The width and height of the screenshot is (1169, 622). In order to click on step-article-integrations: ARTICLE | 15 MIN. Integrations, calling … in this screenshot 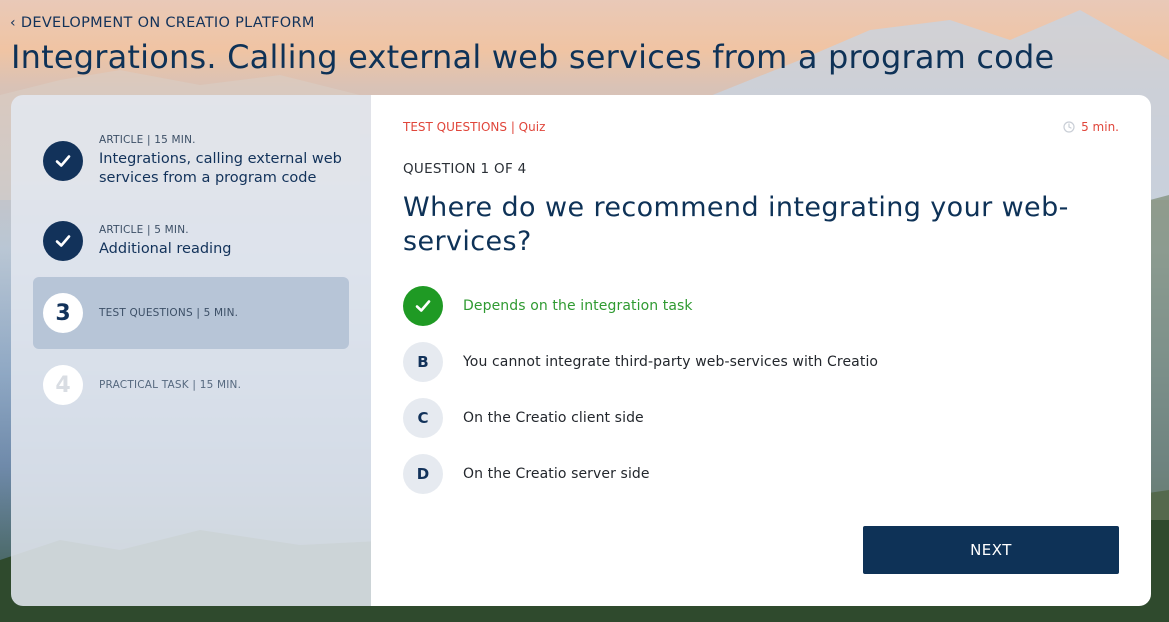, I will do `click(191, 161)`.